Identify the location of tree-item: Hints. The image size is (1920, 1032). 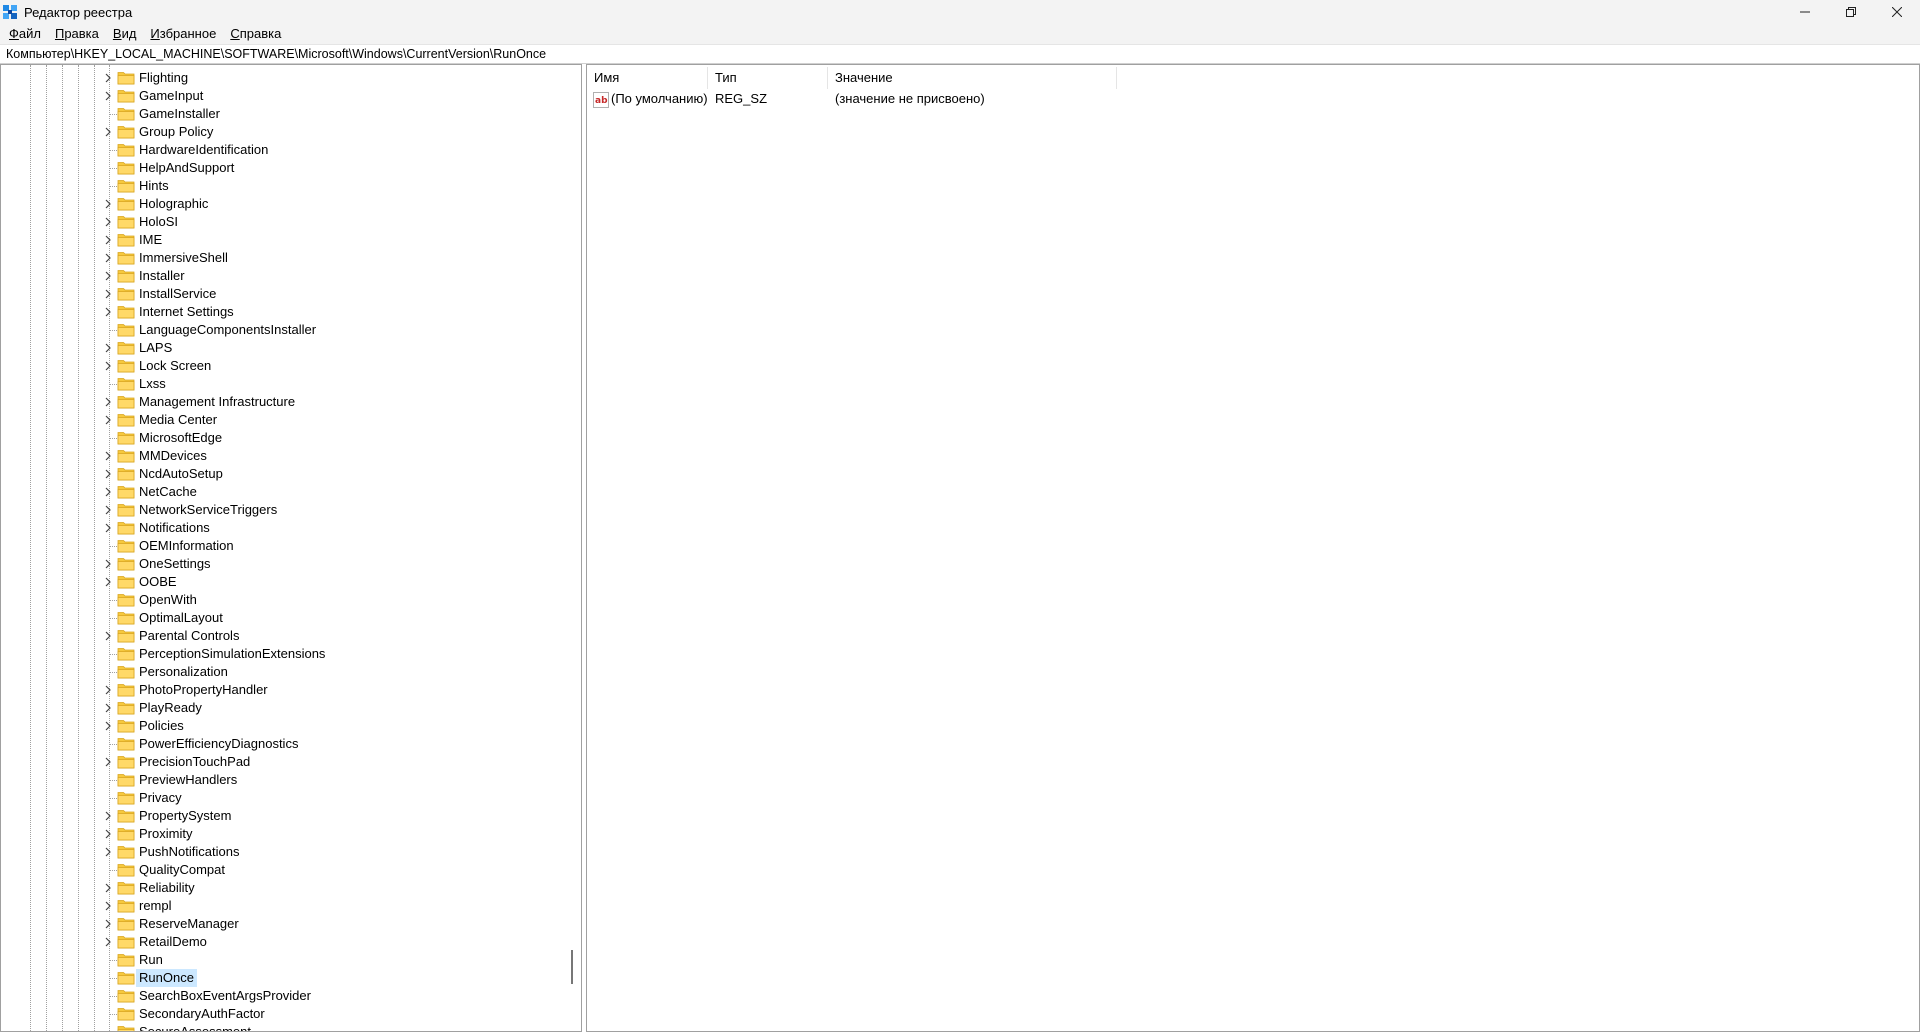
(281, 186).